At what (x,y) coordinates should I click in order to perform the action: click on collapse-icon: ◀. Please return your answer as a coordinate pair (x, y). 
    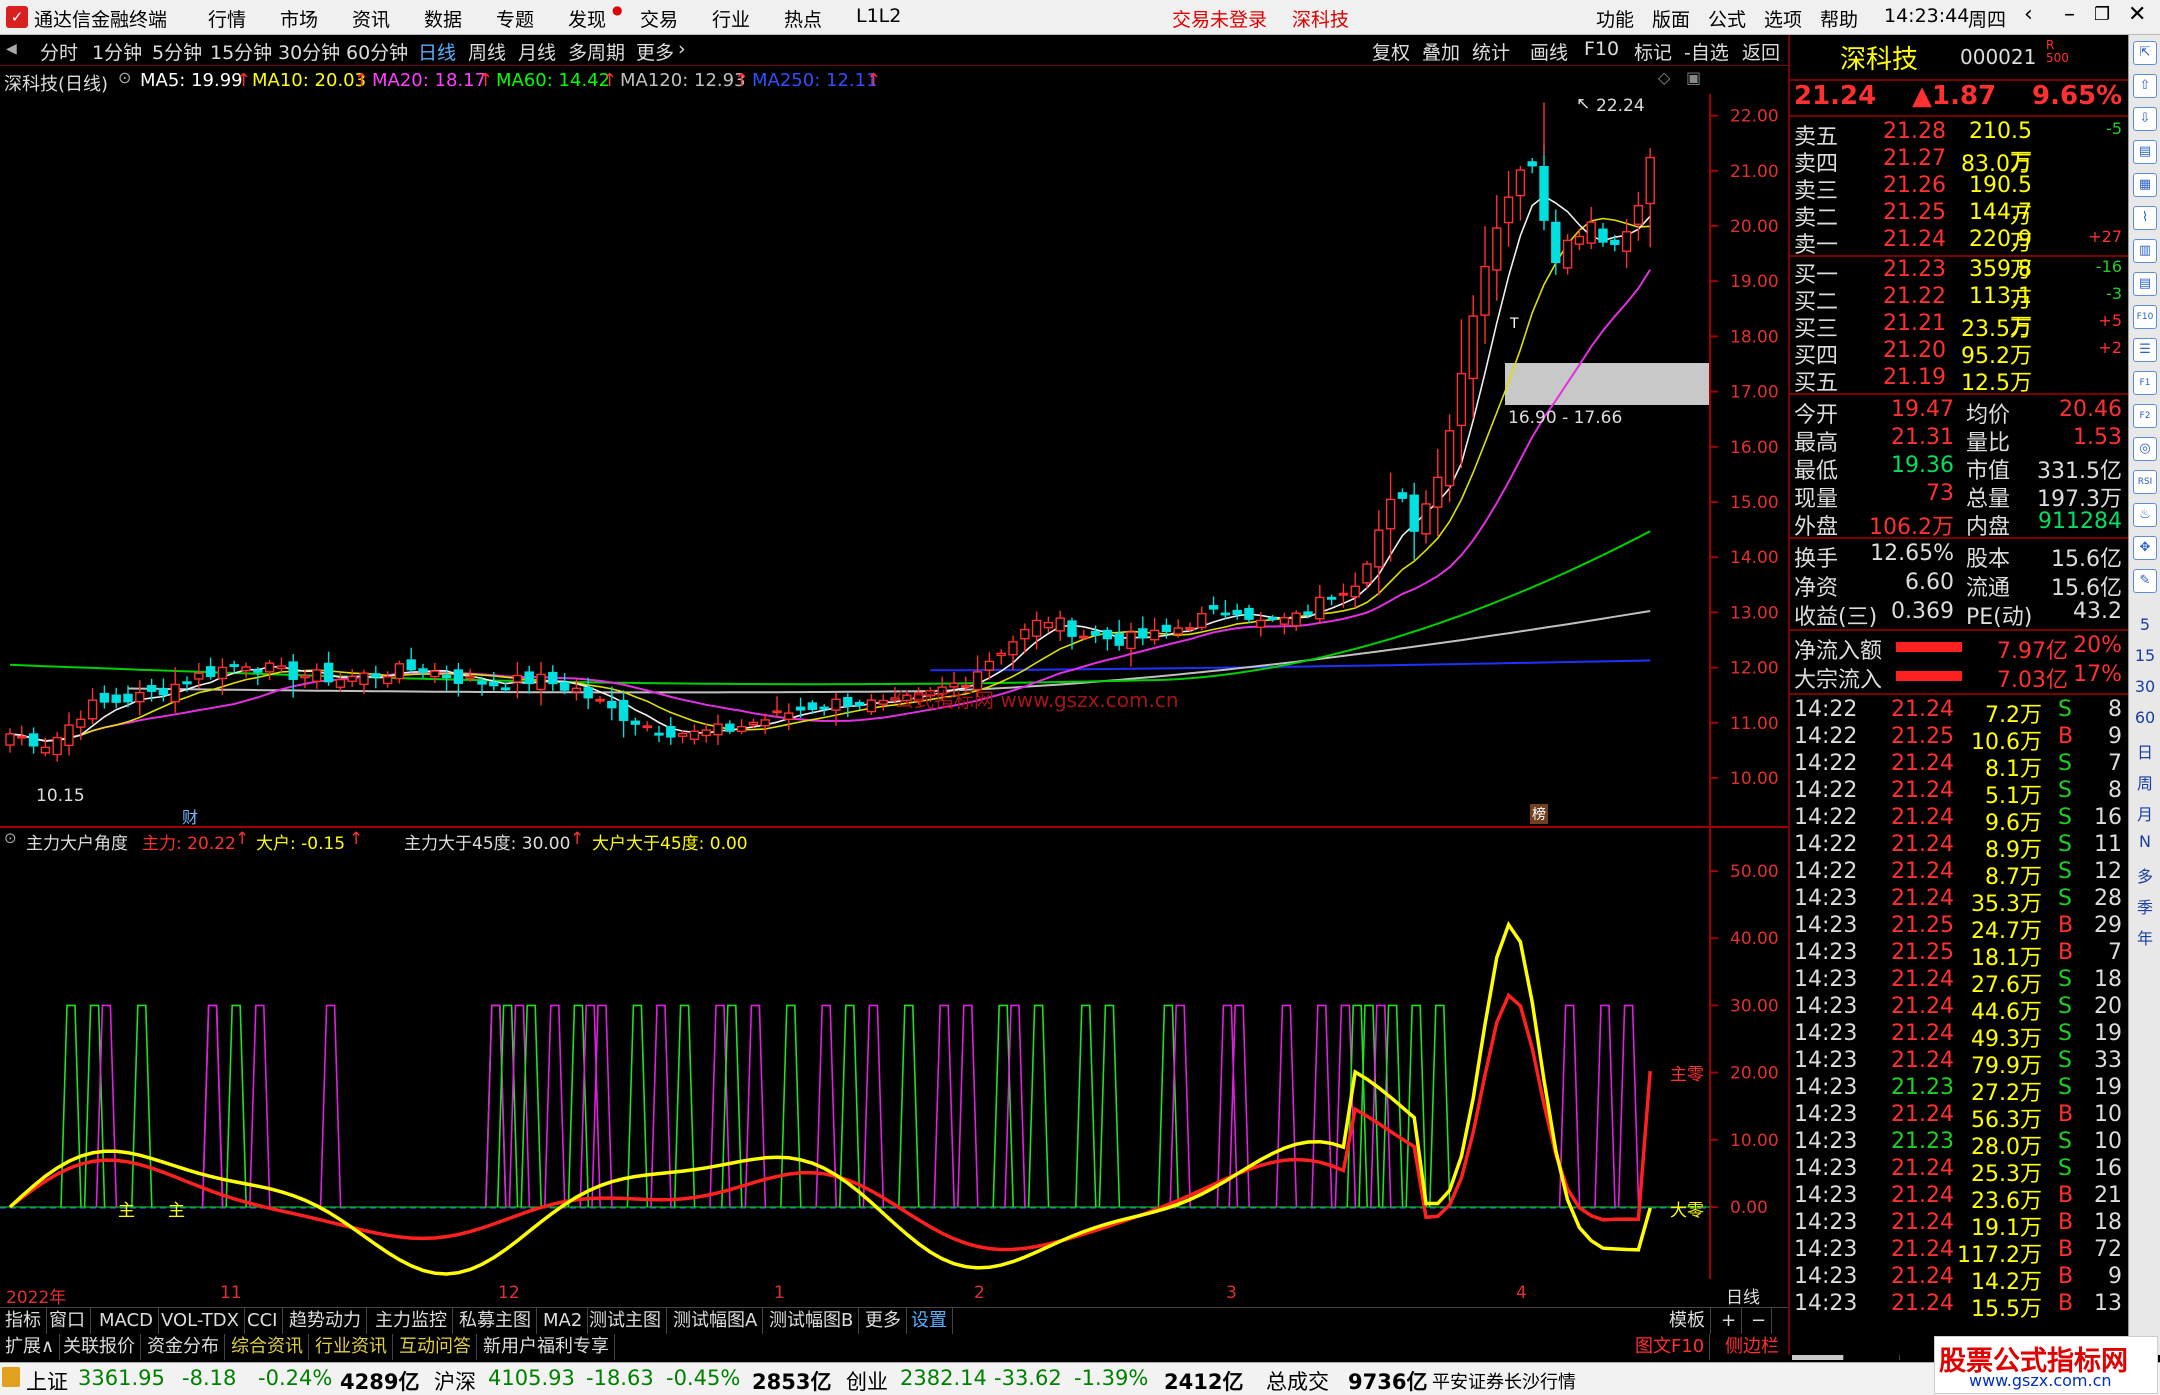
    Looking at the image, I should click on (11, 49).